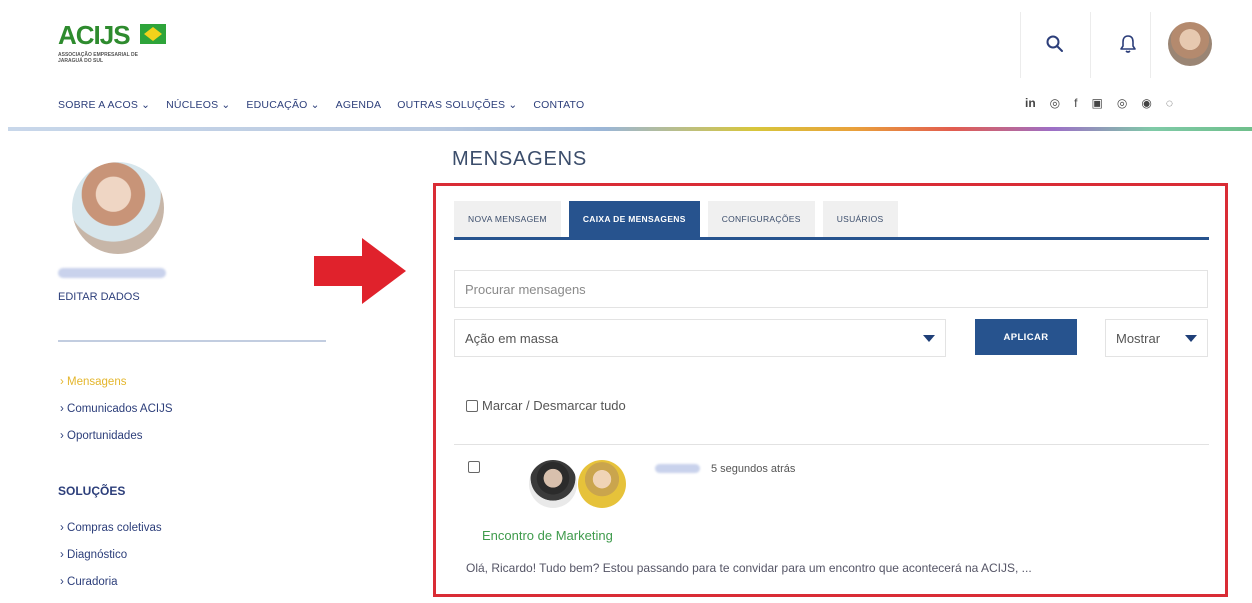  I want to click on tab-nova-mensagem: NOVA MENSAGEM, so click(507, 219).